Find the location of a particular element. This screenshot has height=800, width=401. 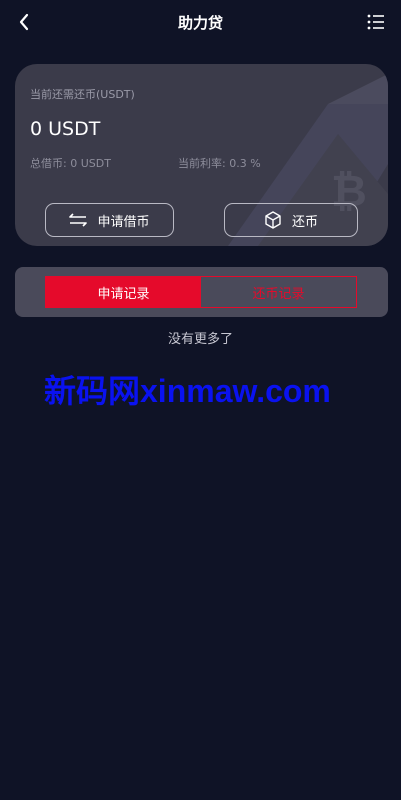

page-title: 助力贷 is located at coordinates (200, 23).